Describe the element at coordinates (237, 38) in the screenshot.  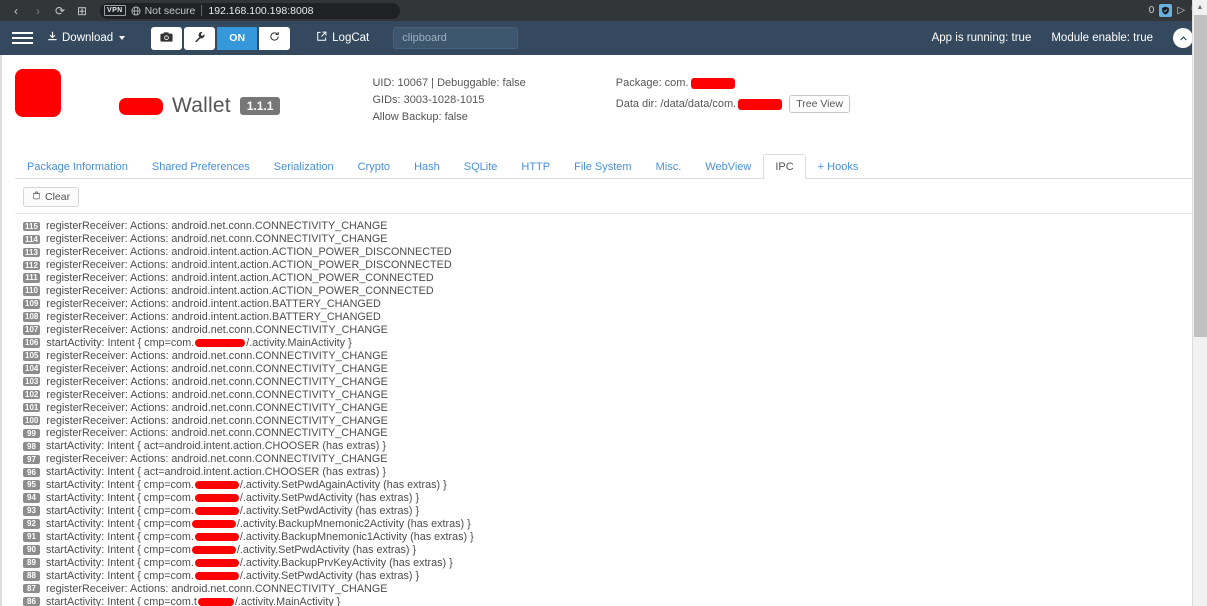
I see `hook-toggle-on-button: ON` at that location.